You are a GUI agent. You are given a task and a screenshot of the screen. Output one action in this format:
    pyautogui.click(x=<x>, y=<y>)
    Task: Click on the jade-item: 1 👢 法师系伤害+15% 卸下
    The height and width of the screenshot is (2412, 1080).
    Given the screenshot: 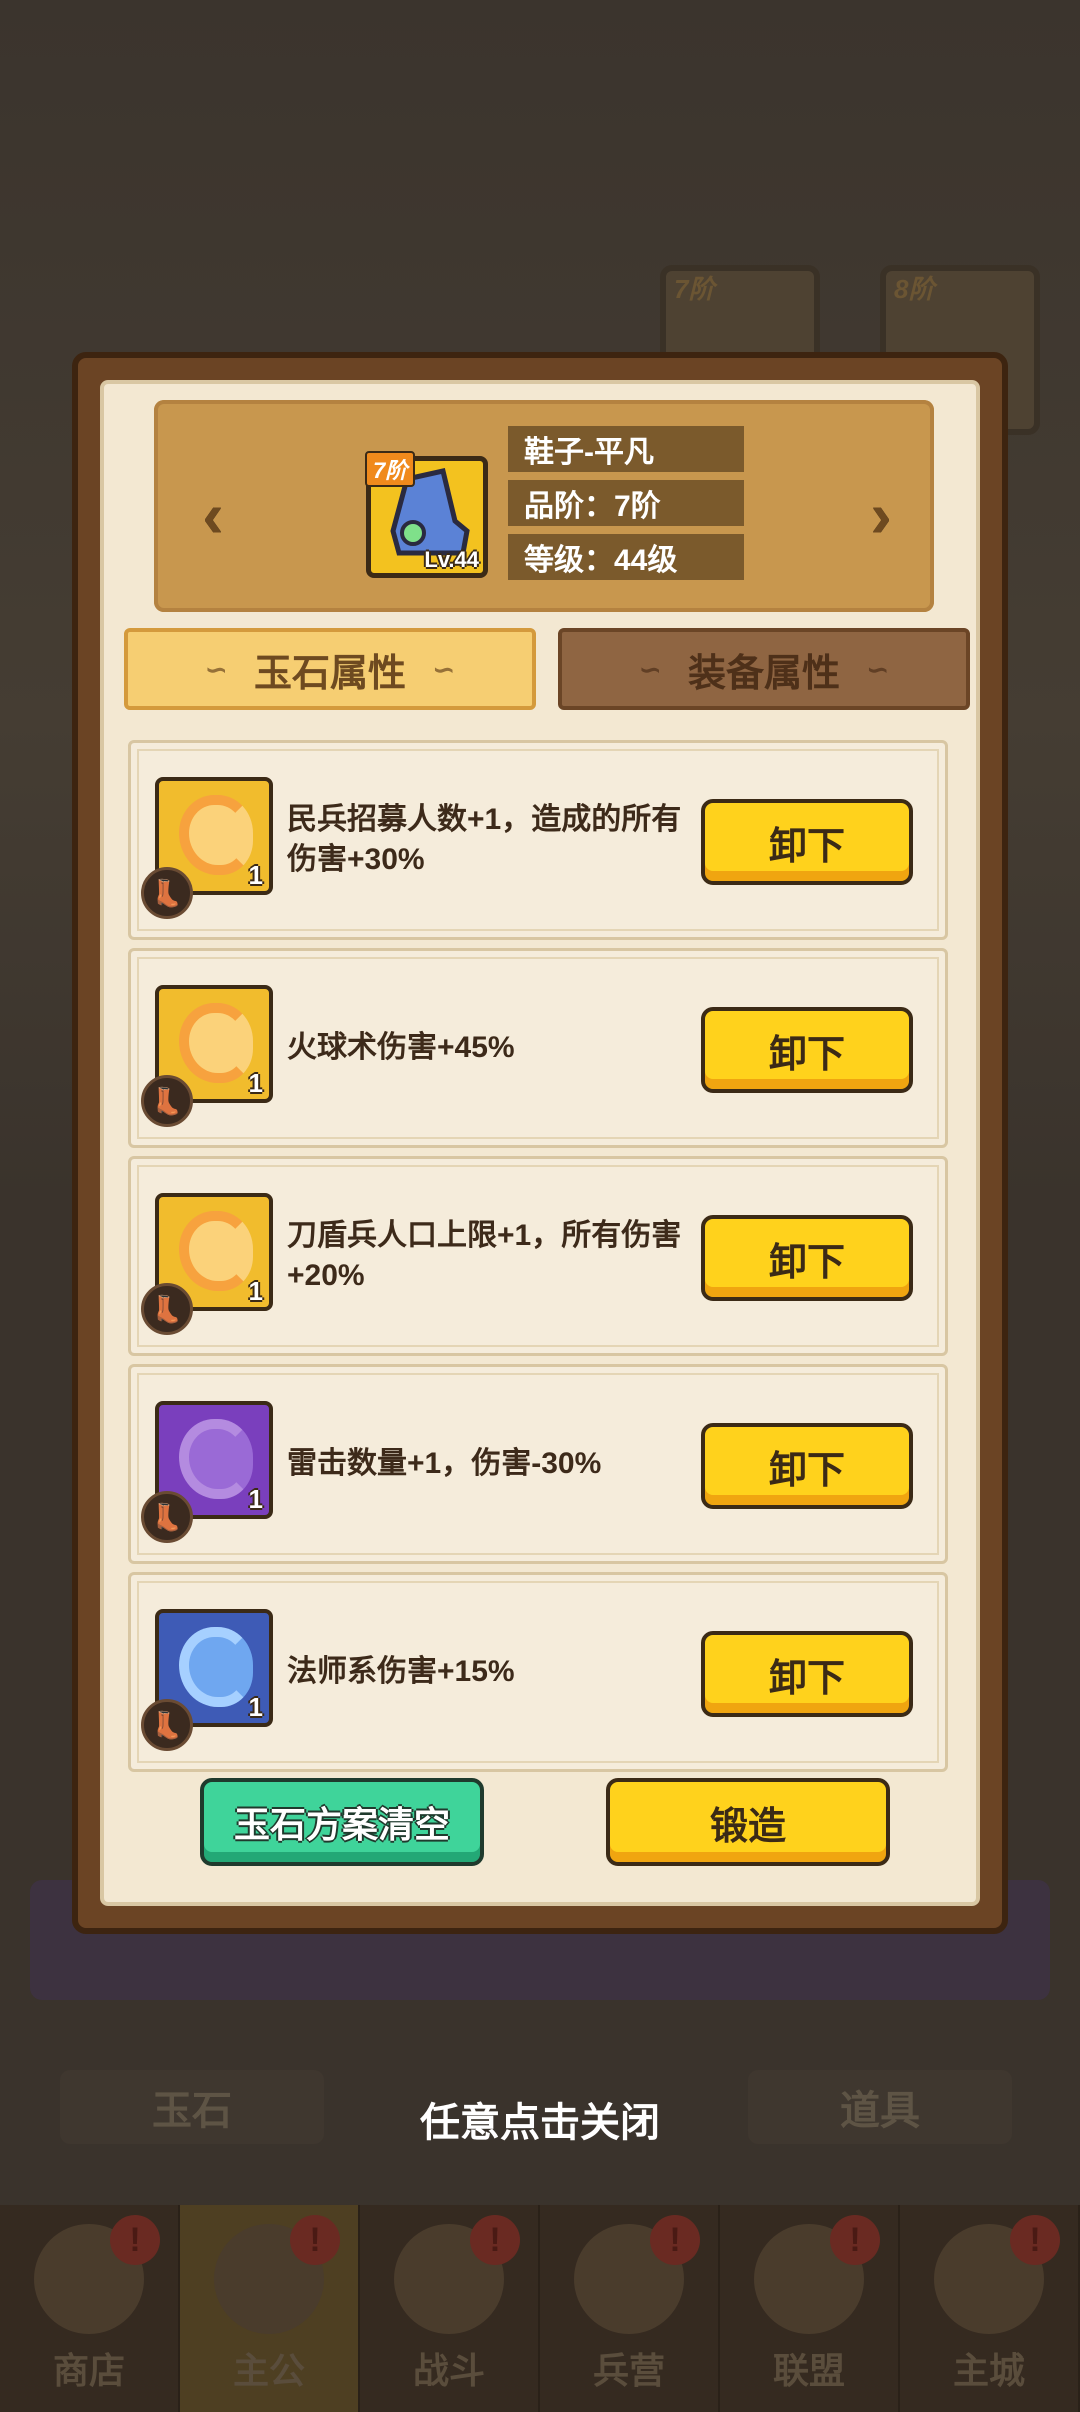 What is the action you would take?
    pyautogui.click(x=538, y=1672)
    